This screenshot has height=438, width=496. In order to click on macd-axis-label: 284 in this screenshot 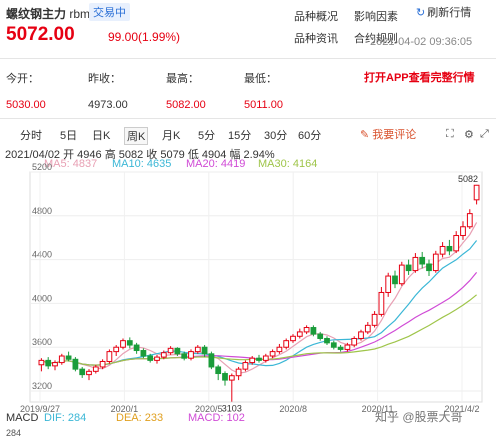, I will do `click(14, 433)`.